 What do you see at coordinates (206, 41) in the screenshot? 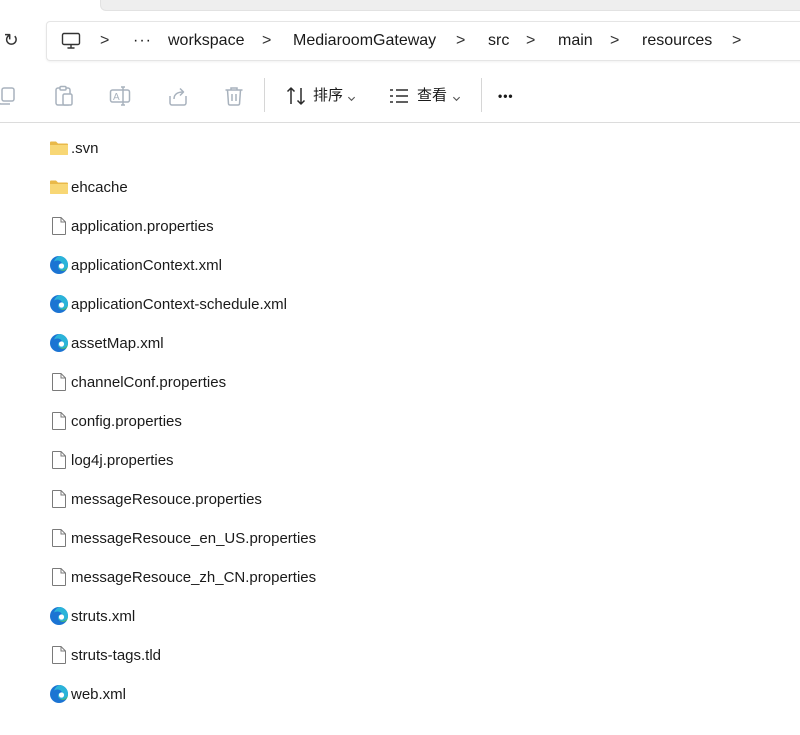
I see `breadcrumb-workspace: workspace` at bounding box center [206, 41].